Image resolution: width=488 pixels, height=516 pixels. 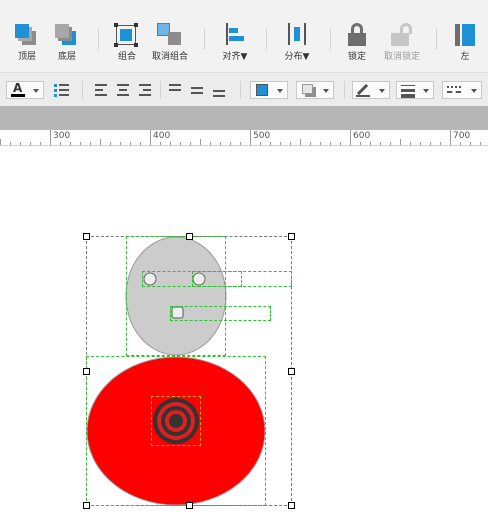 What do you see at coordinates (244, 138) in the screenshot?
I see `horizontal-ruler: 300 400 500 600 700` at bounding box center [244, 138].